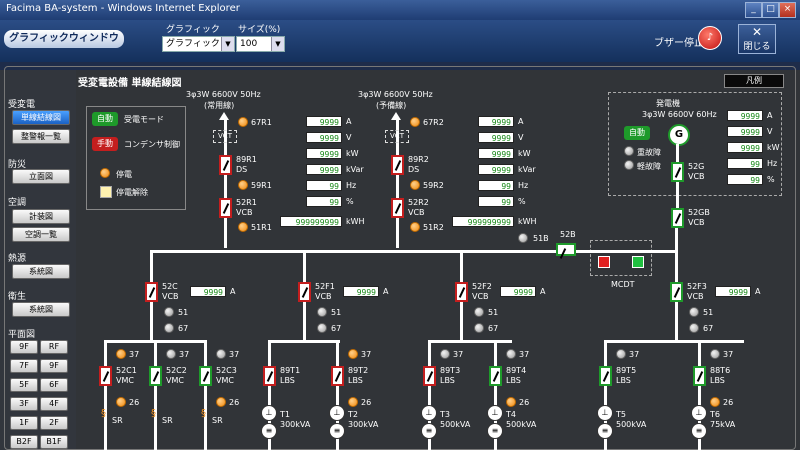 The height and width of the screenshot is (450, 800). I want to click on breaker-name: 52GB, so click(699, 212).